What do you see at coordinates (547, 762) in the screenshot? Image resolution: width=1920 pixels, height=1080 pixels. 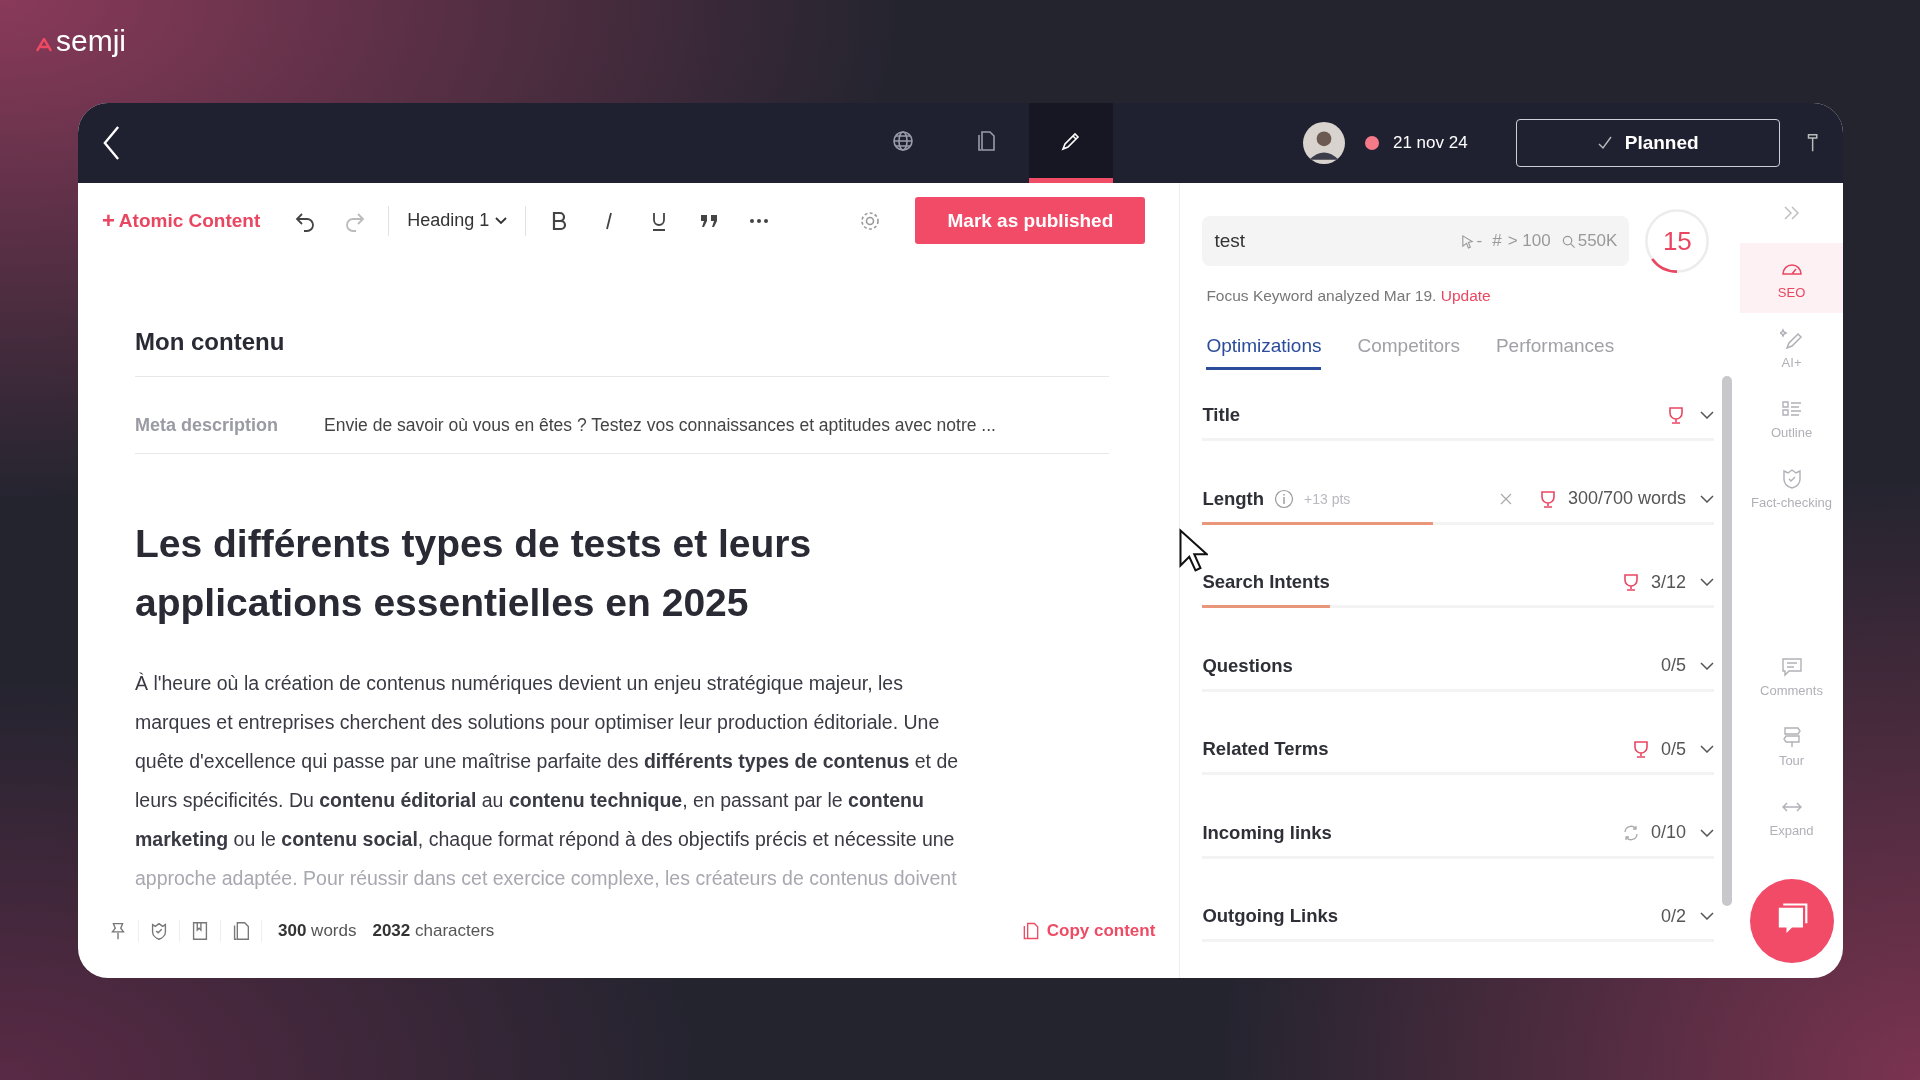 I see `article-paragraph: À l'heure où la création de contenus numériques devient un enjeu stratégique majeur, les marques et entreprises cherchent des solutions pour optimiser leur production éditoriale. Une quête d'excellence qui passe par une maîtrise parfaite des différents types de contenus et de leurs spécificités. Du contenu éditorial au contenu technique, en passant par le contenu marketing ou le contenu social, chaque format répond à des objectifs précis et nécessite une` at bounding box center [547, 762].